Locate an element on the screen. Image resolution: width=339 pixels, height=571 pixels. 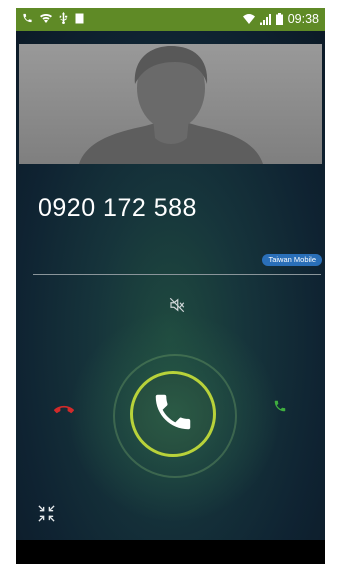
answer-button is located at coordinates (173, 414).